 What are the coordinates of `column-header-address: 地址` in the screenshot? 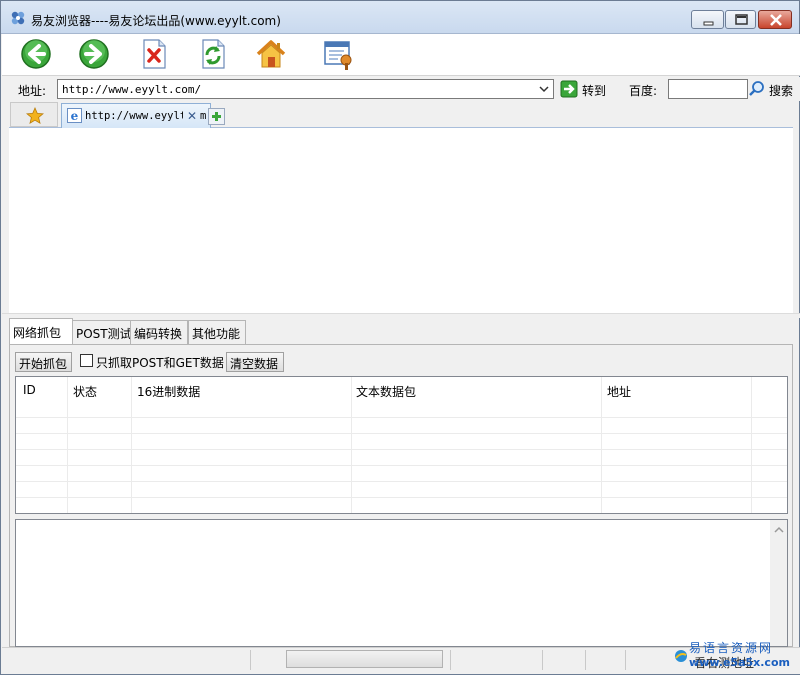 It's located at (619, 391).